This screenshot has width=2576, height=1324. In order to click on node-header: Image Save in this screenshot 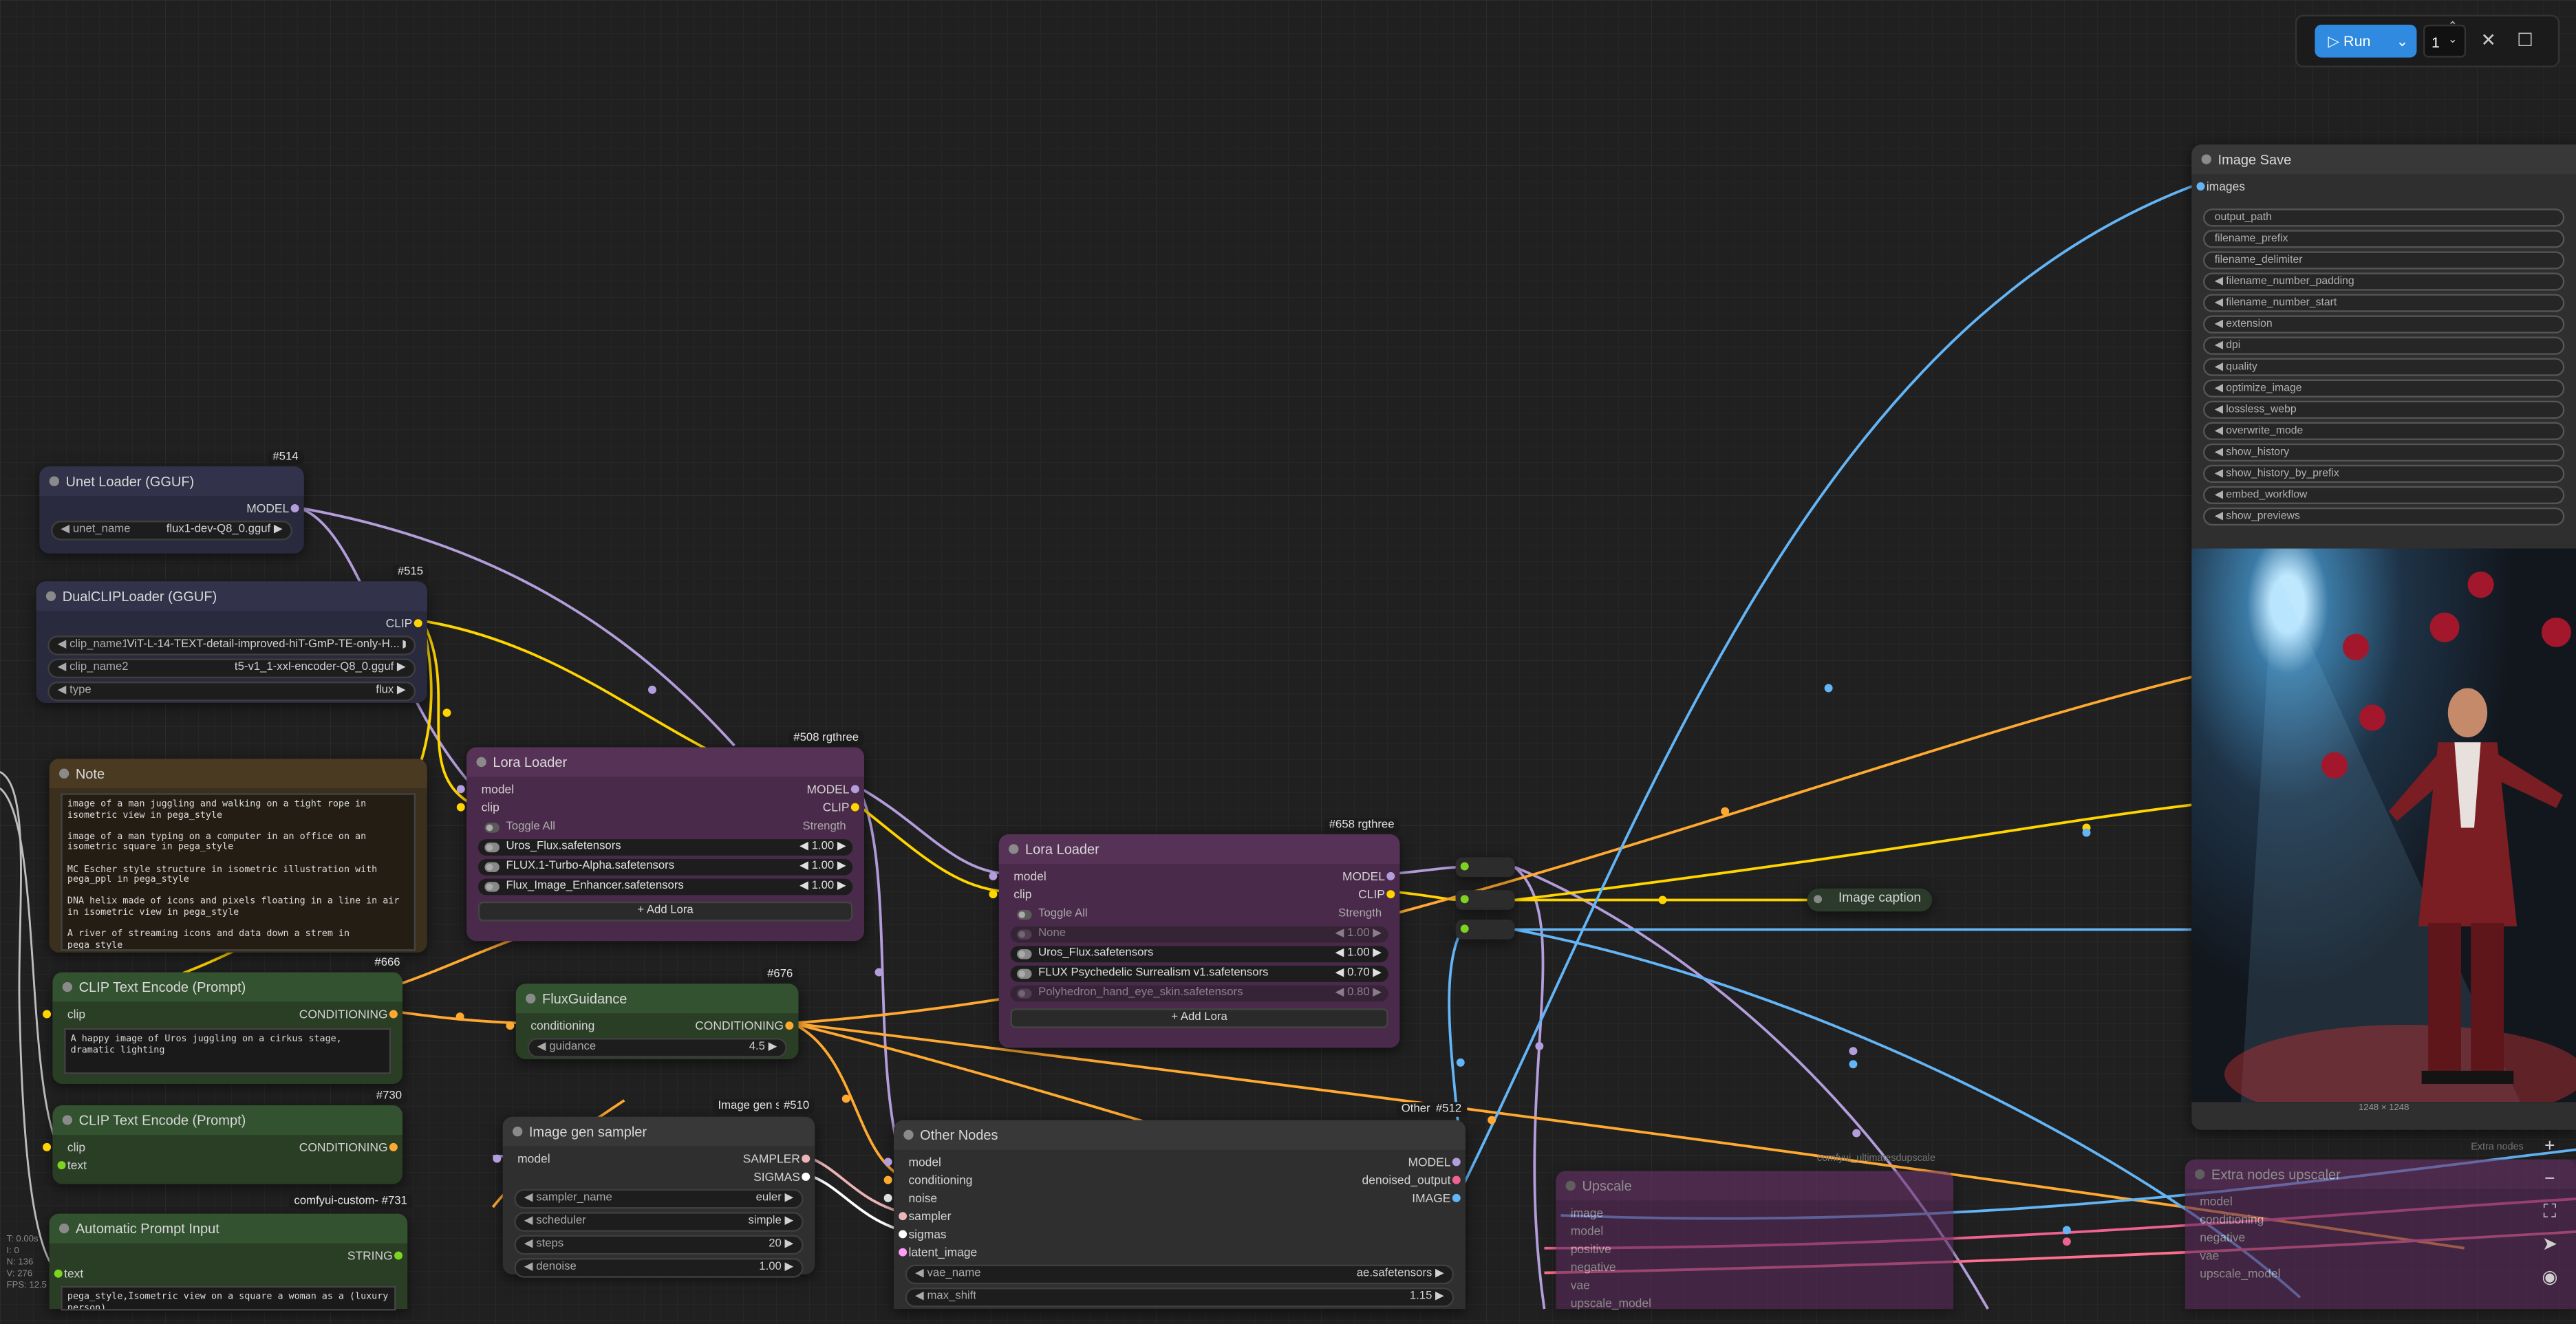, I will do `click(2383, 159)`.